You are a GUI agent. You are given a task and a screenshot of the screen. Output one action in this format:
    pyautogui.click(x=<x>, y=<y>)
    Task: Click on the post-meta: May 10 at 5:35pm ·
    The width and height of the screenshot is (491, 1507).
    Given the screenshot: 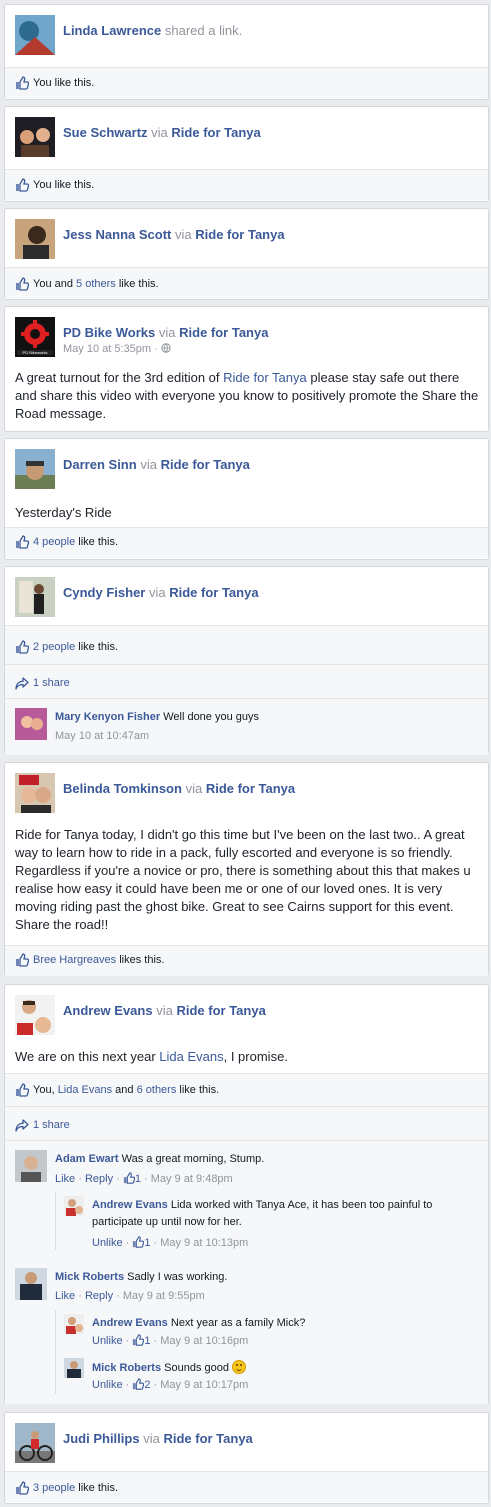 What is the action you would take?
    pyautogui.click(x=117, y=349)
    